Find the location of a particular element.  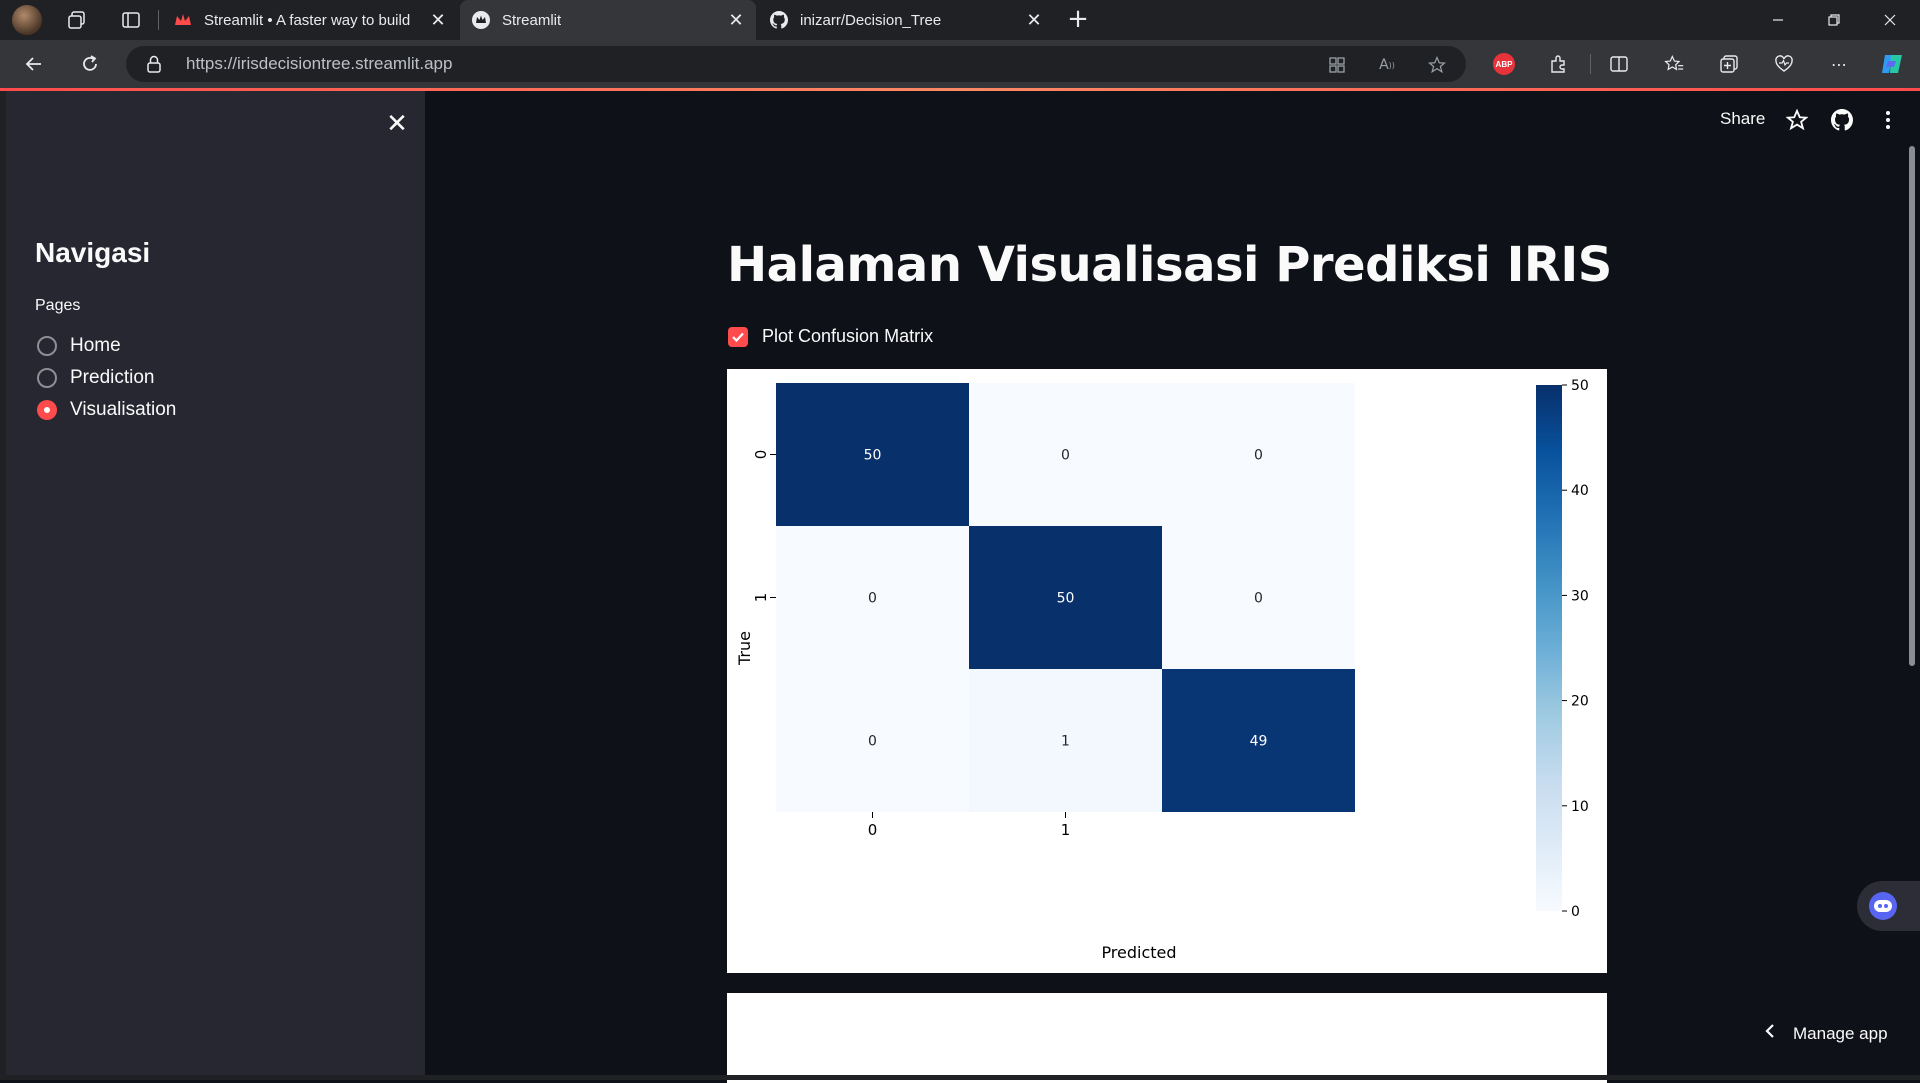

extensions-icon is located at coordinates (1559, 64).